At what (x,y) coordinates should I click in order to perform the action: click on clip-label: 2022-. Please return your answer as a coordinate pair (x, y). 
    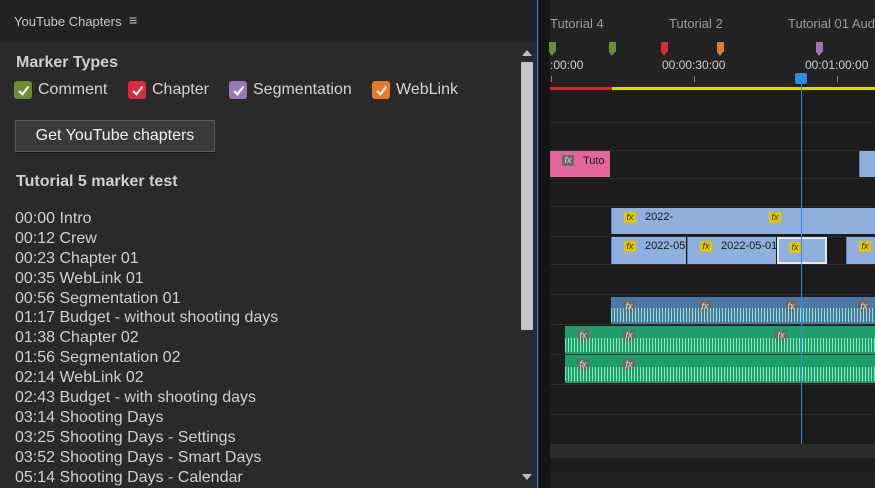
    Looking at the image, I should click on (659, 217).